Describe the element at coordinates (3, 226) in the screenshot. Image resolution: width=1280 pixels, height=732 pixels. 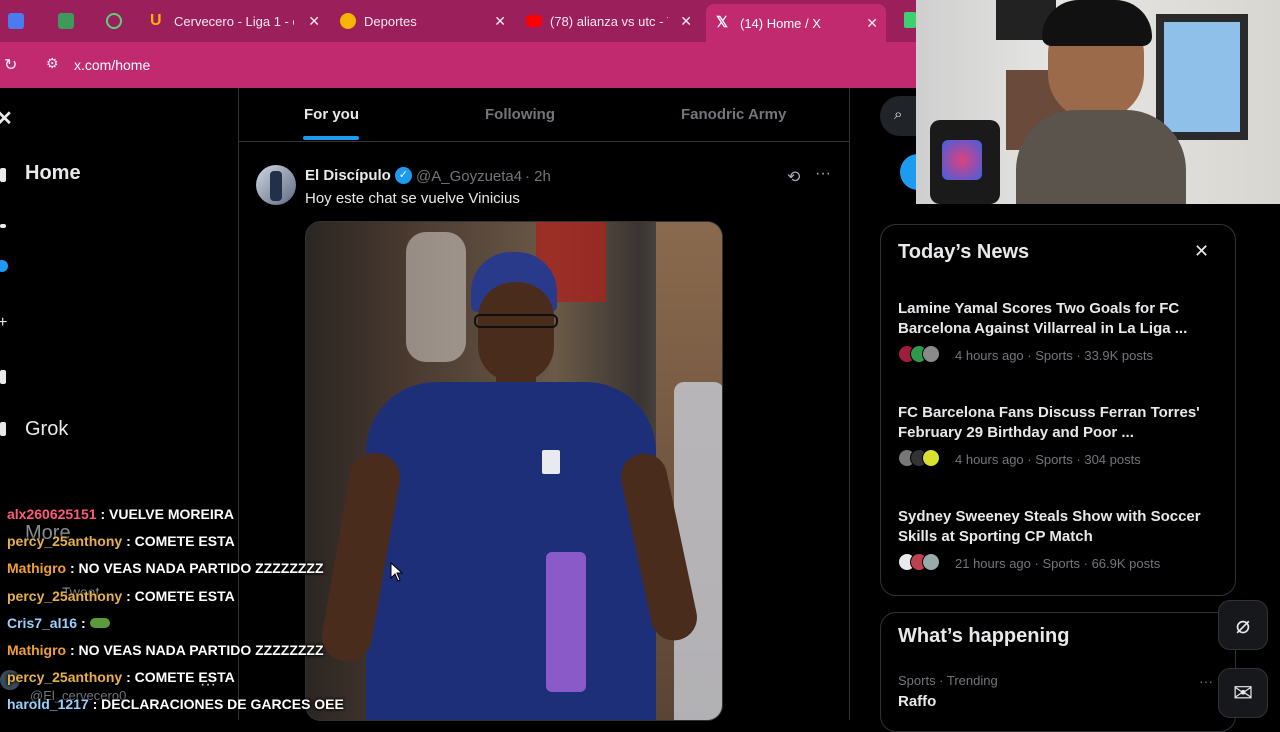
I see `explore-icon` at that location.